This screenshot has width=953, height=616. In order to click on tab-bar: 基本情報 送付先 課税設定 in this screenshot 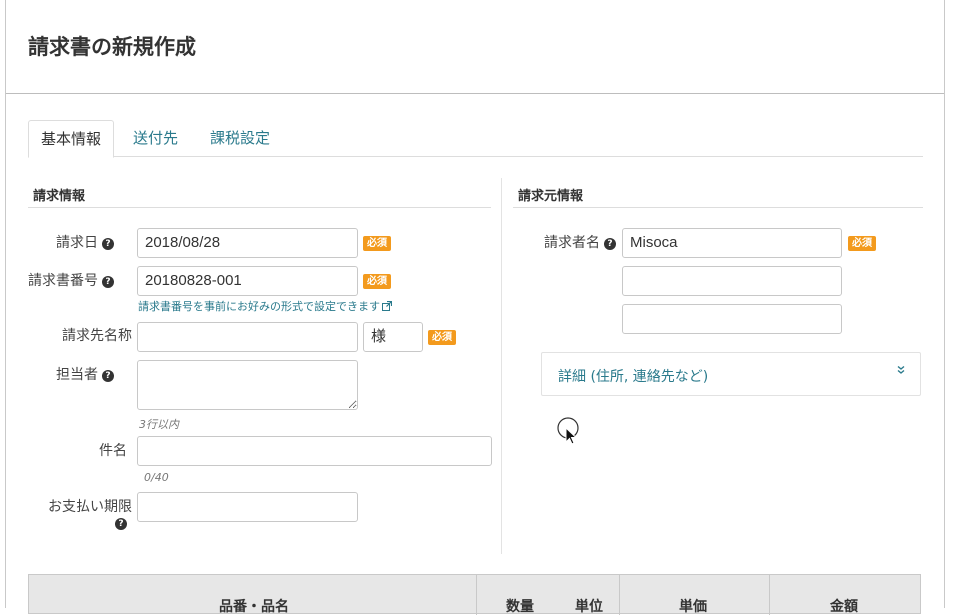, I will do `click(475, 139)`.